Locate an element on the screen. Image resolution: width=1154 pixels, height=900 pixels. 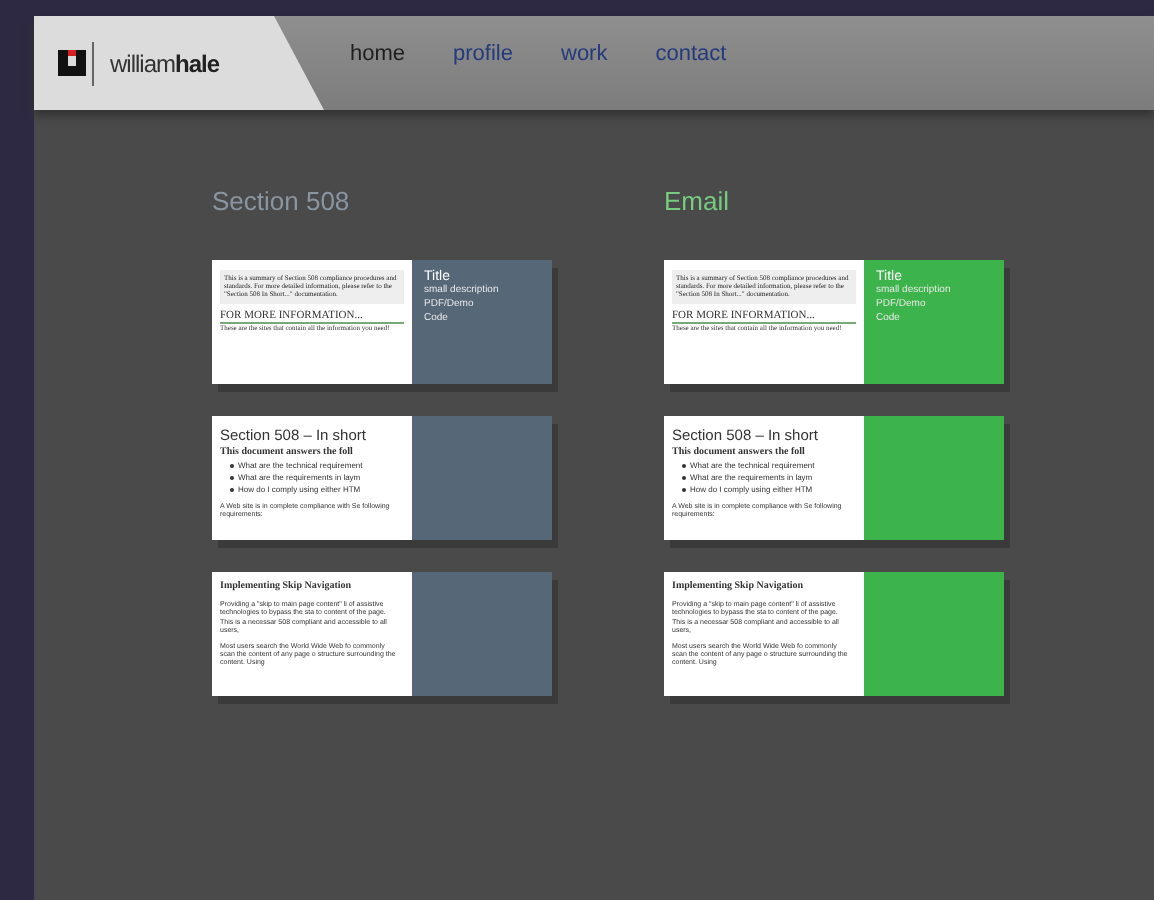
nav-link: profile is located at coordinates (483, 53).